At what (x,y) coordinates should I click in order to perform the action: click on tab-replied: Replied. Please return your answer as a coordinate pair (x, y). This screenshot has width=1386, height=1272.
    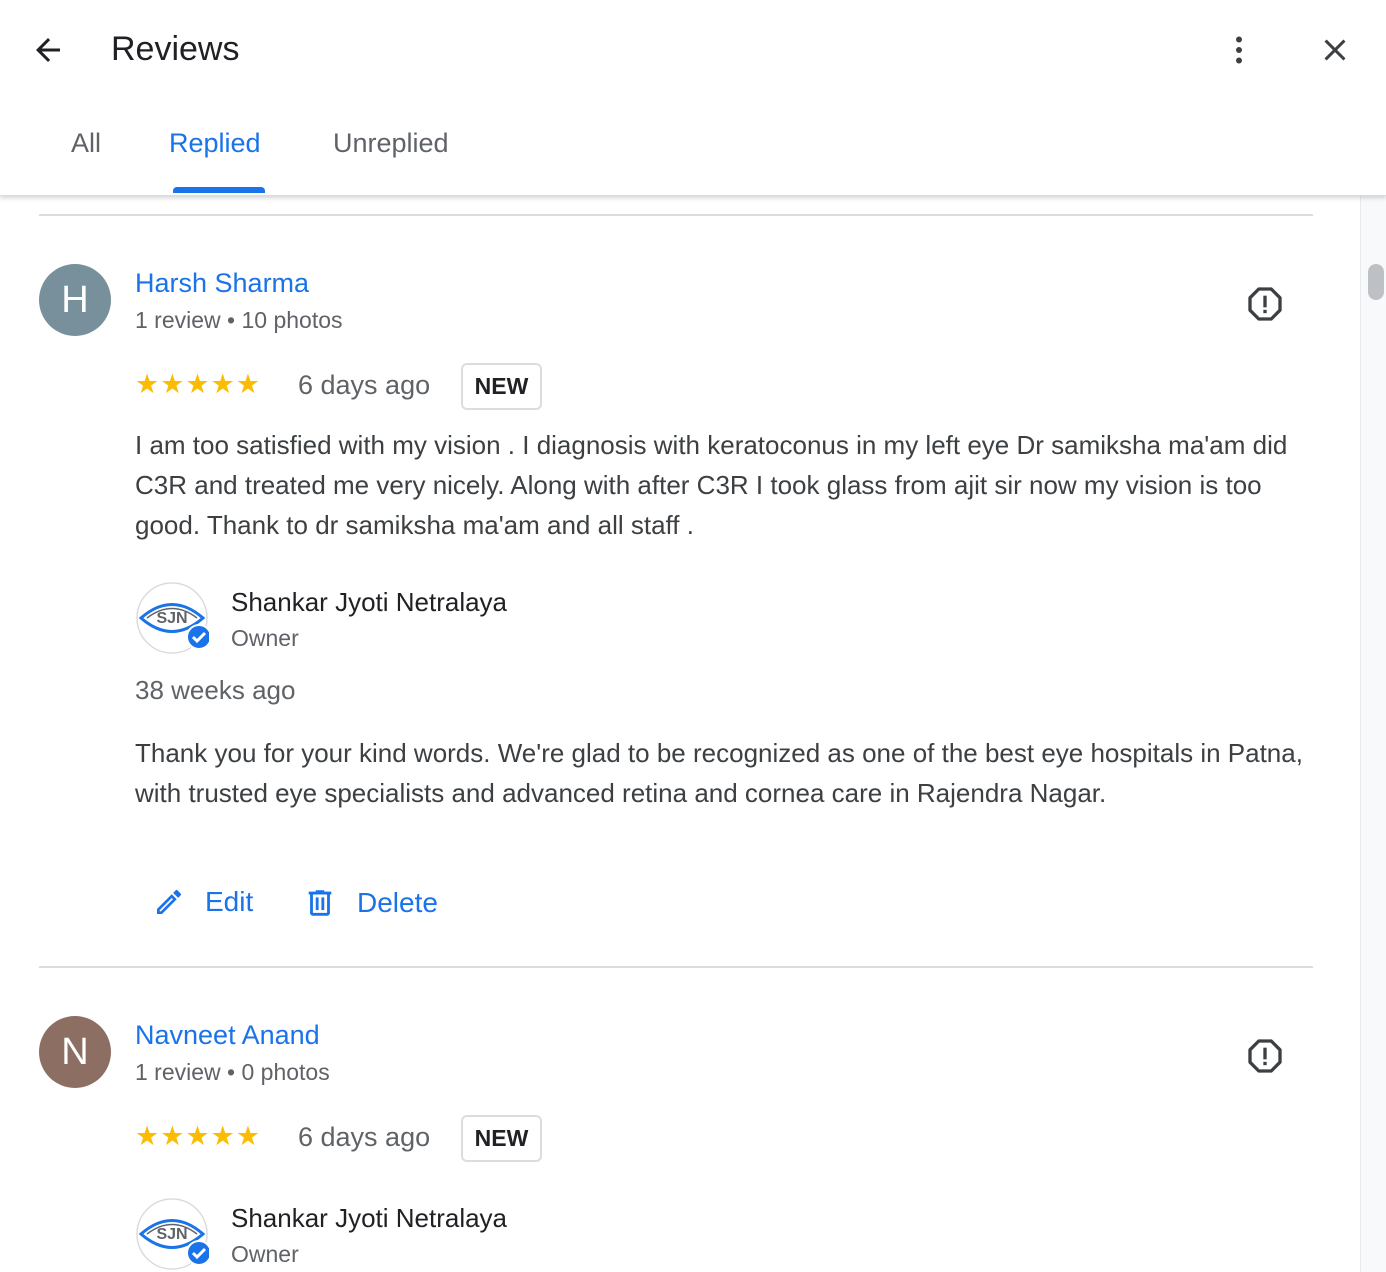
    Looking at the image, I should click on (215, 143).